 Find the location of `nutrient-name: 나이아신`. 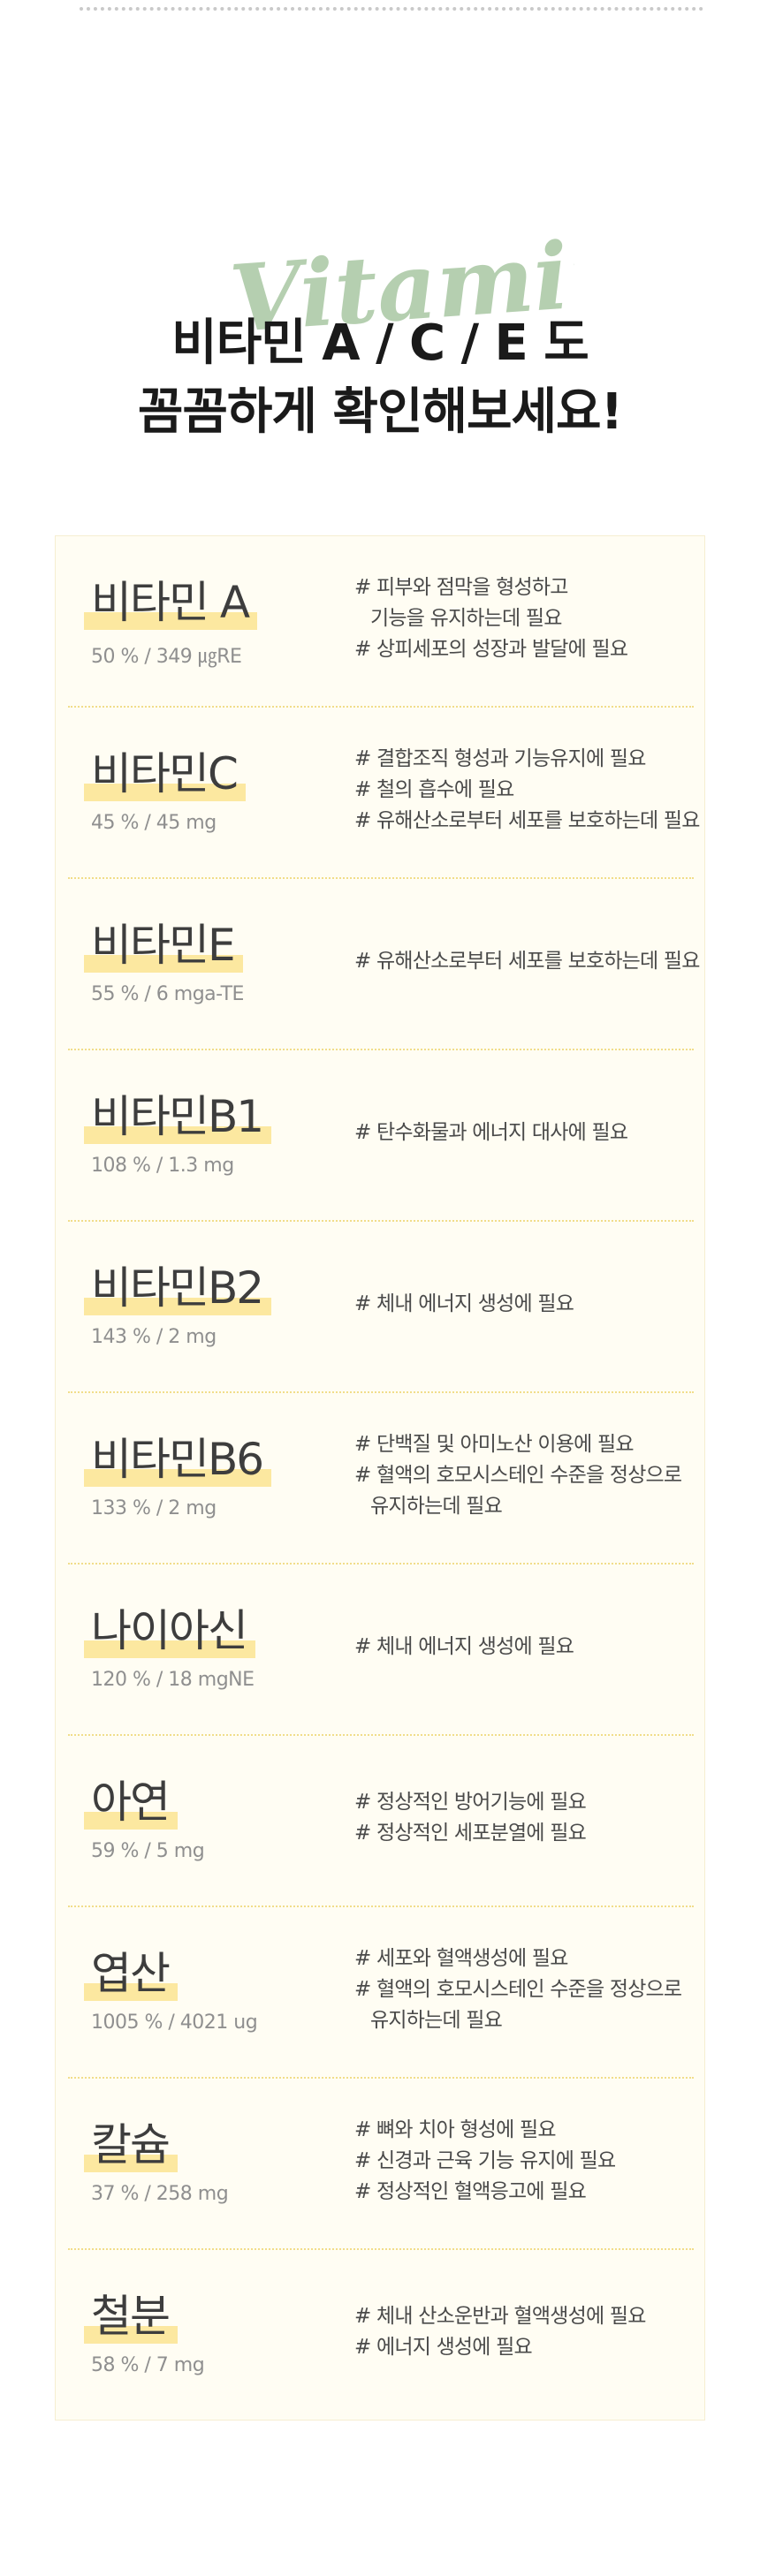

nutrient-name: 나이아신 is located at coordinates (169, 1631).